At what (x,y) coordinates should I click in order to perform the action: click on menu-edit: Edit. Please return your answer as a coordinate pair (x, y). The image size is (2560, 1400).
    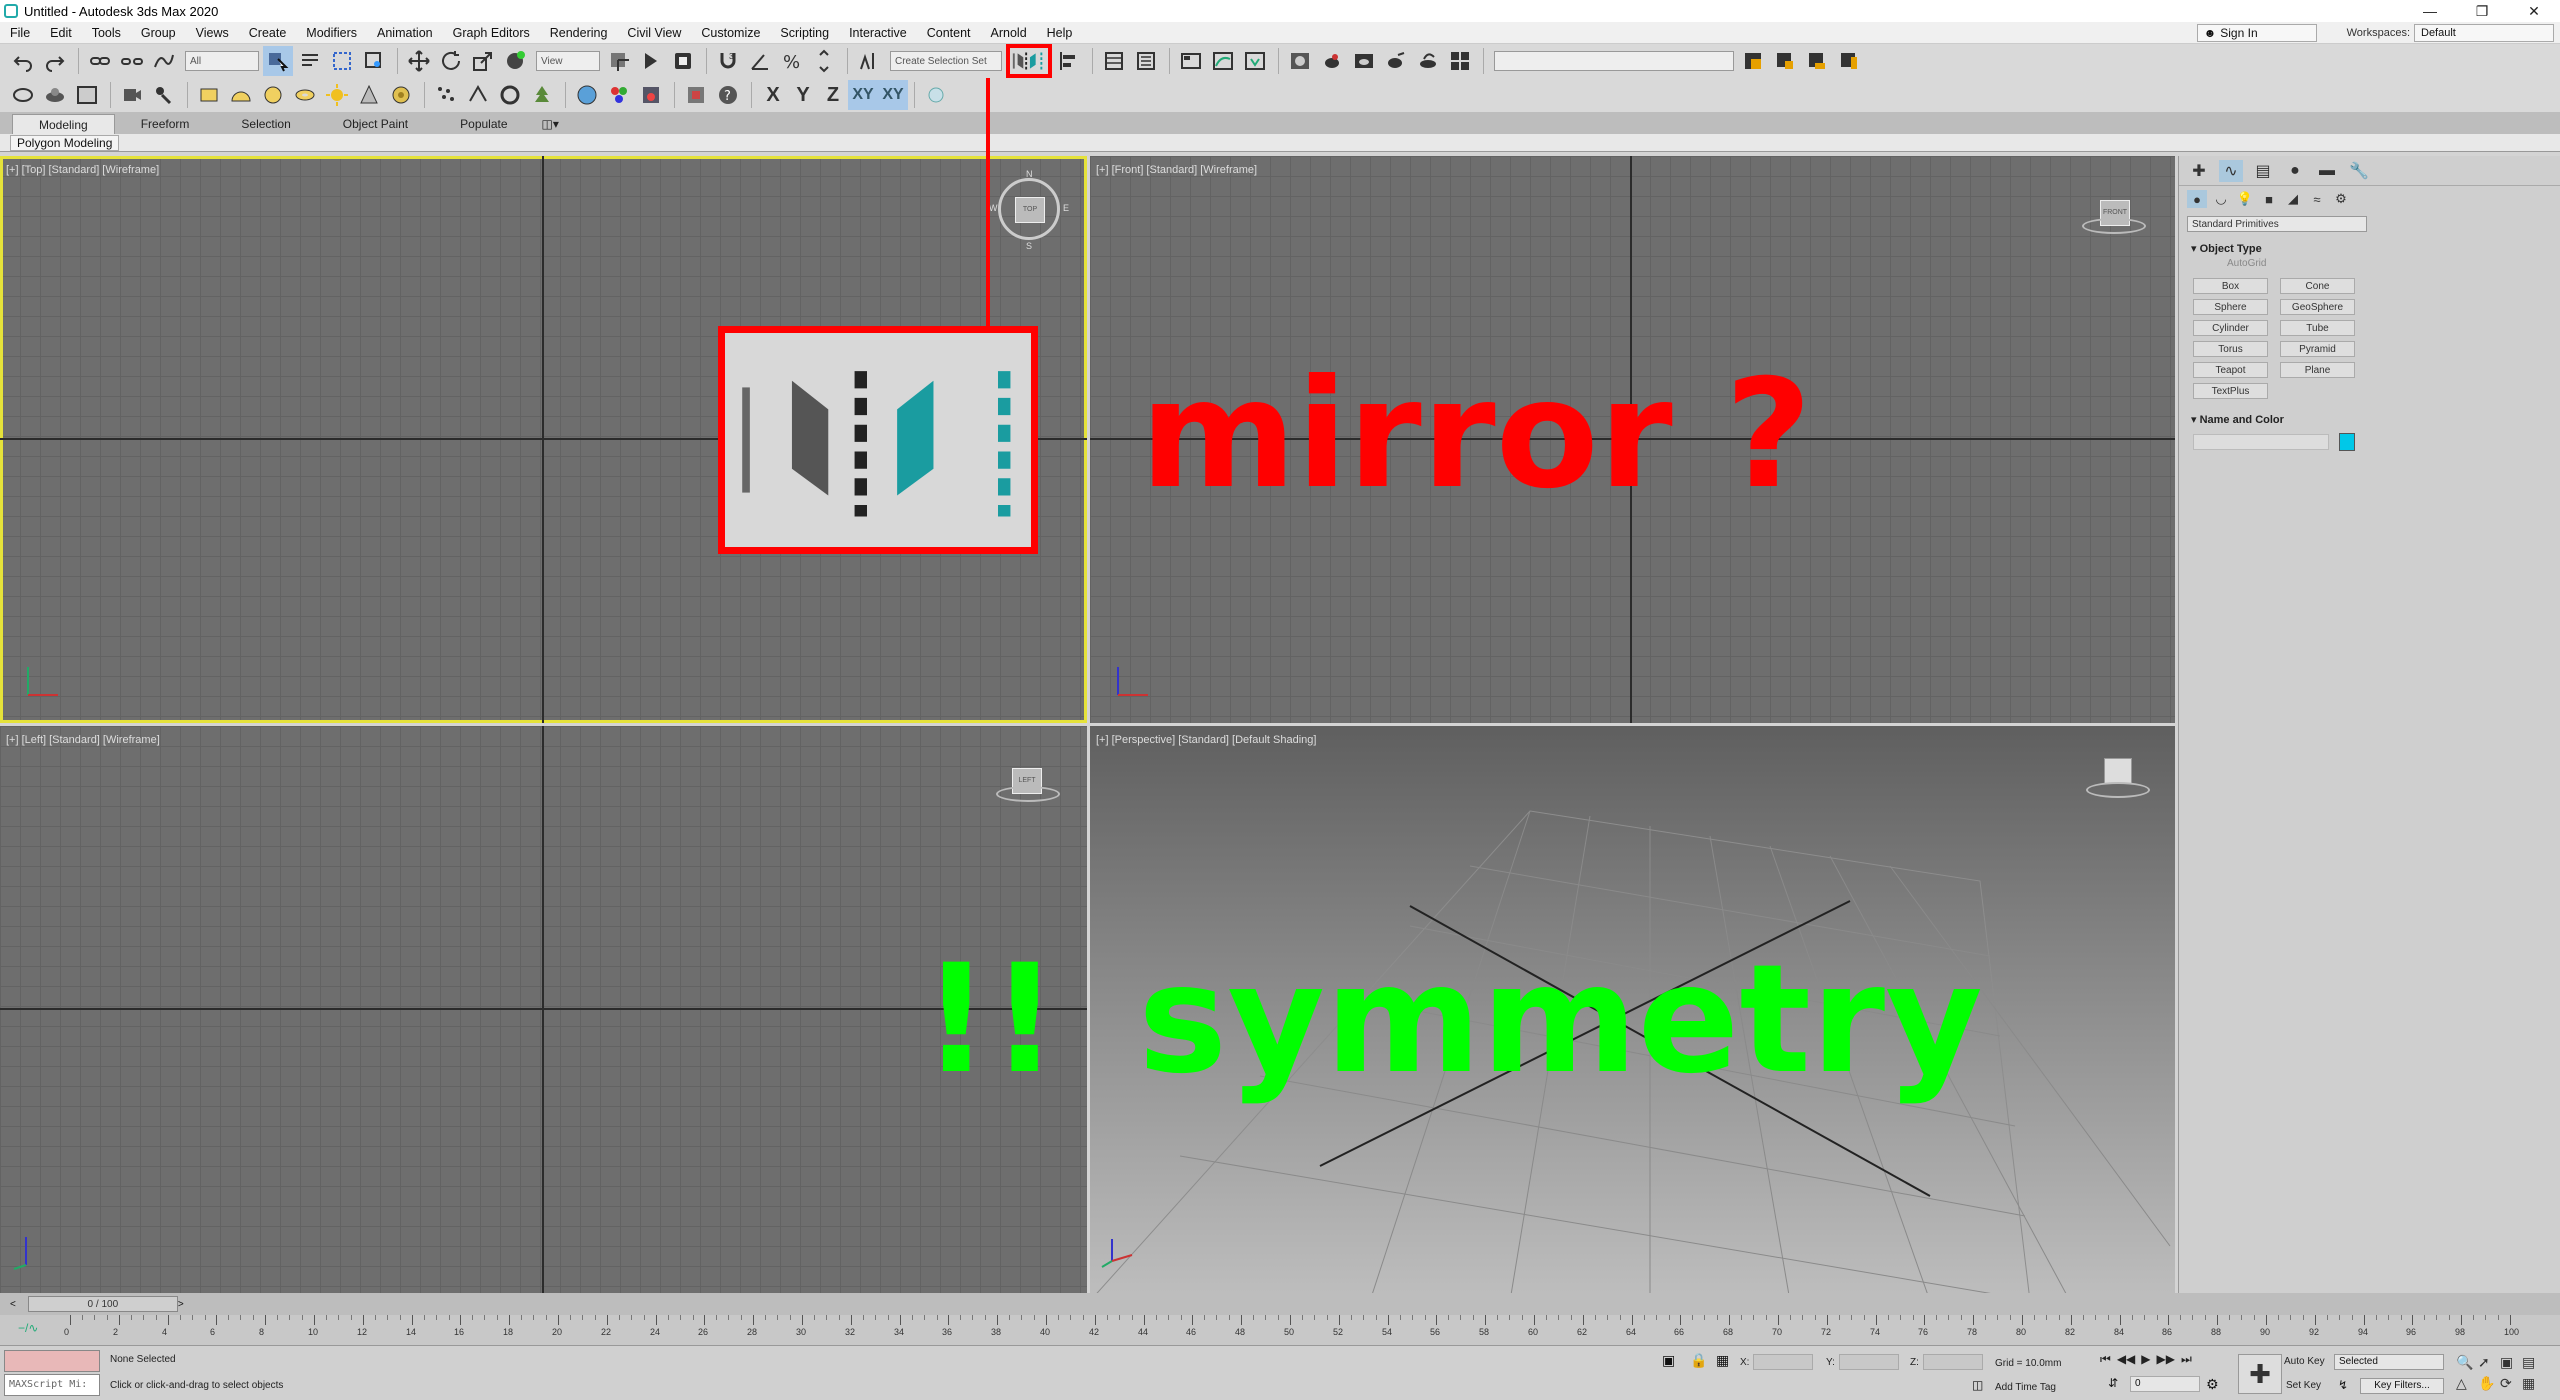
    Looking at the image, I should click on (61, 33).